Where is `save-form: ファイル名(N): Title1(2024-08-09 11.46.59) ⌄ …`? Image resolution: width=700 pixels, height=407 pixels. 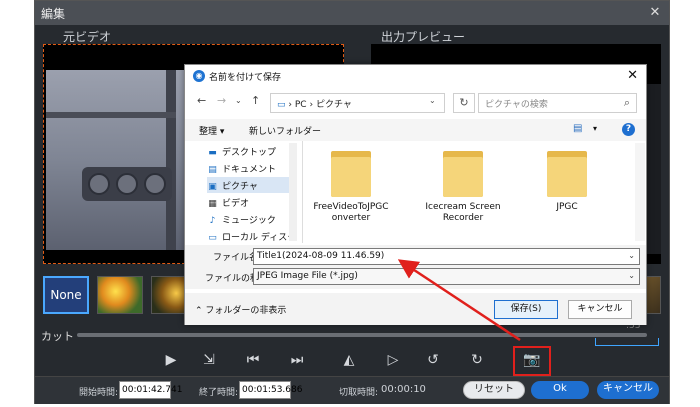
save-form: ファイル名(N): Title1(2024-08-09 11.46.59) ⌄ … is located at coordinates (415, 267).